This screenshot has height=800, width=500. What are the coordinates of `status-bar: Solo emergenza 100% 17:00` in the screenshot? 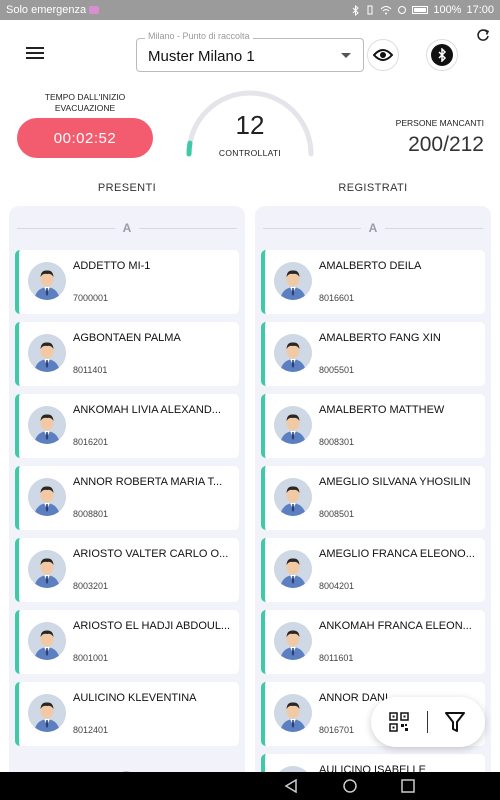 It's located at (250, 10).